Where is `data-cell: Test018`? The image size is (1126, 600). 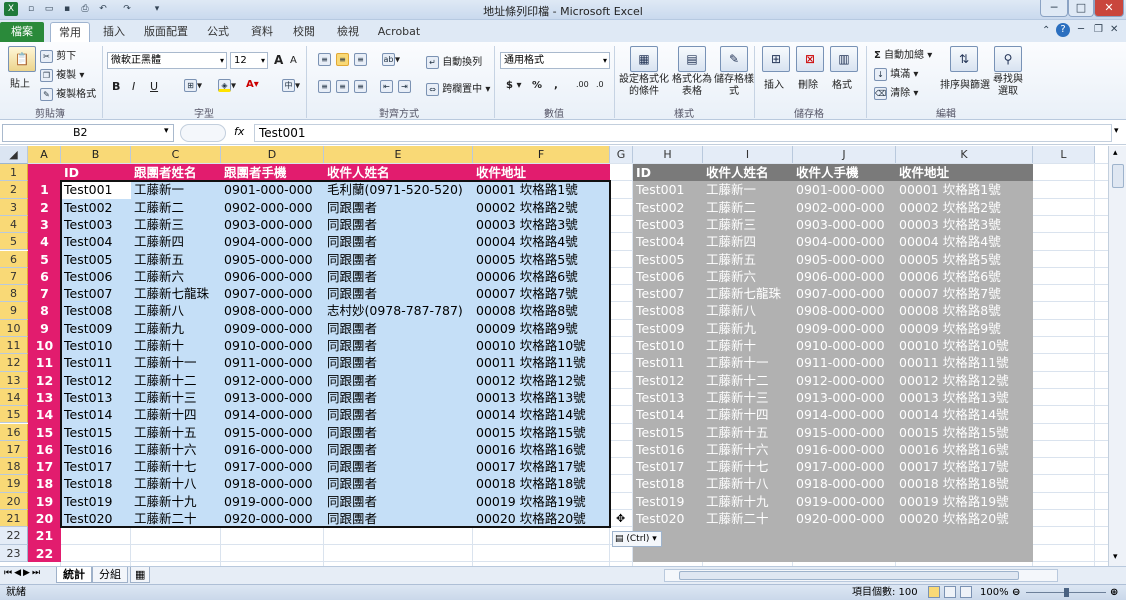
data-cell: Test018 is located at coordinates (668, 483).